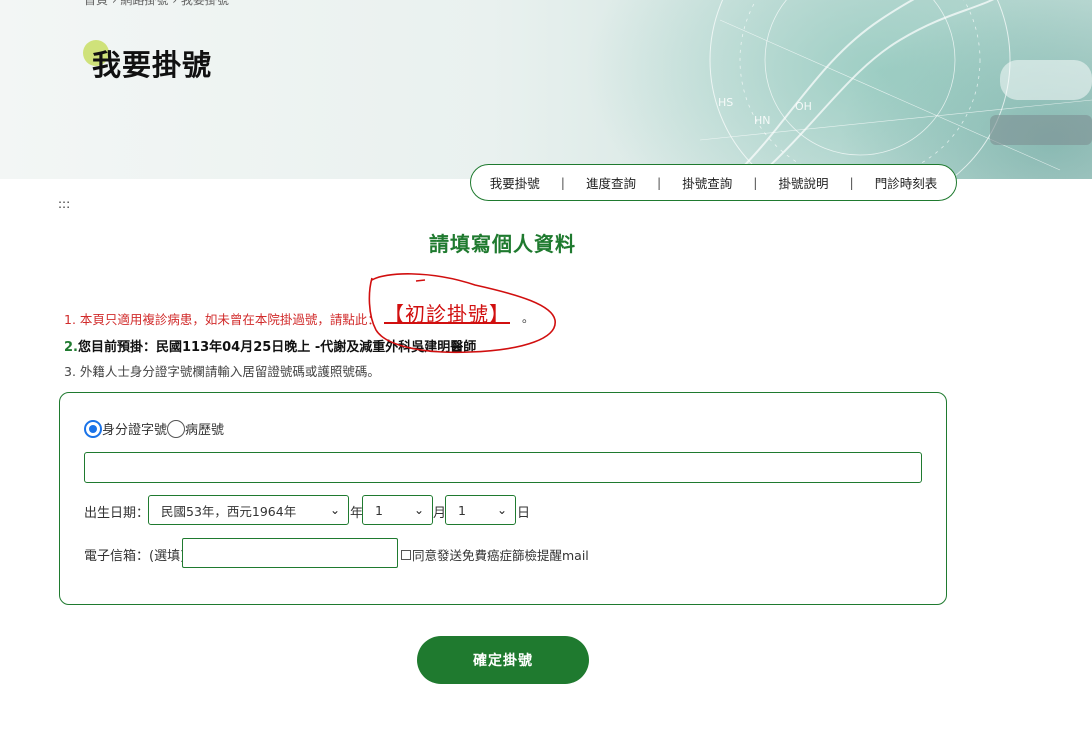 The width and height of the screenshot is (1092, 736). Describe the element at coordinates (397, 510) in the screenshot. I see `birth-month-select: 1 ⌄` at that location.